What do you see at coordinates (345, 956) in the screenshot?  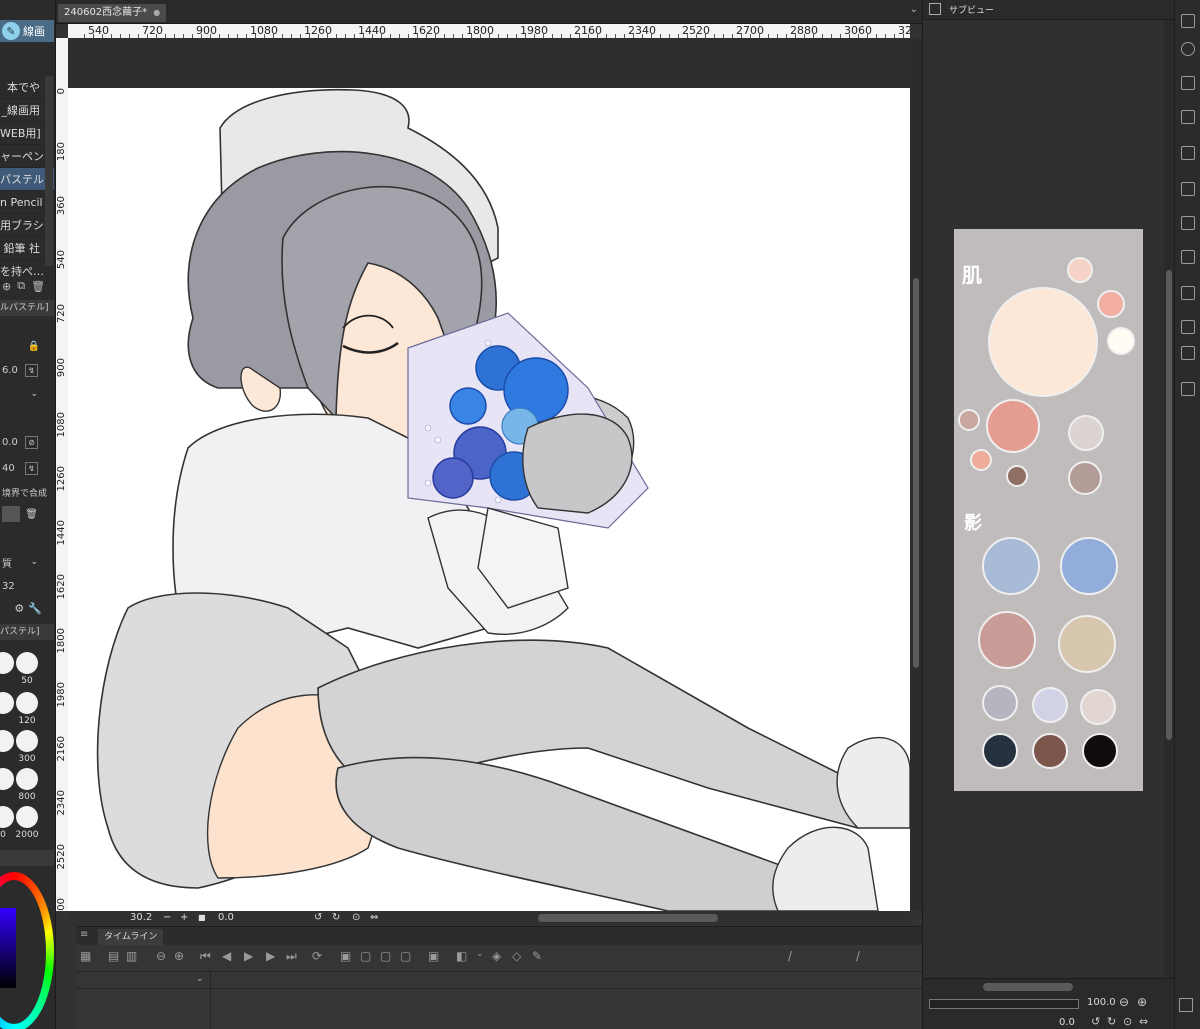 I see `cel-icon: ▣` at bounding box center [345, 956].